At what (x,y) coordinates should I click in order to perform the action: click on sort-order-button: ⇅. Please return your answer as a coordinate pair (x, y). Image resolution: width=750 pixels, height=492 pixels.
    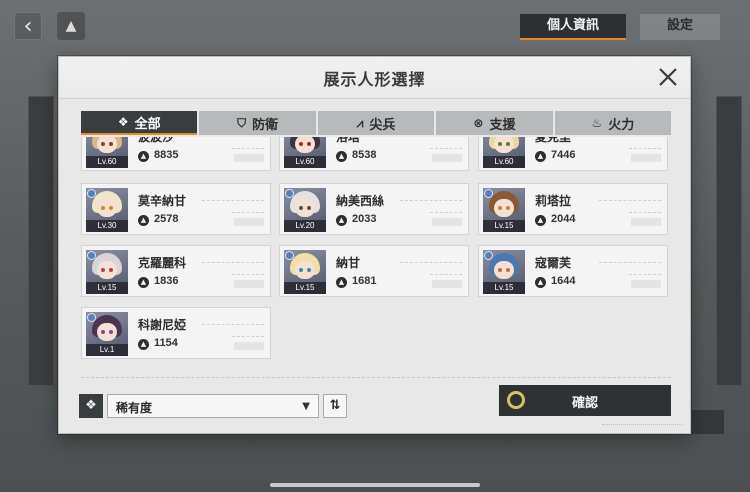
    Looking at the image, I should click on (335, 406).